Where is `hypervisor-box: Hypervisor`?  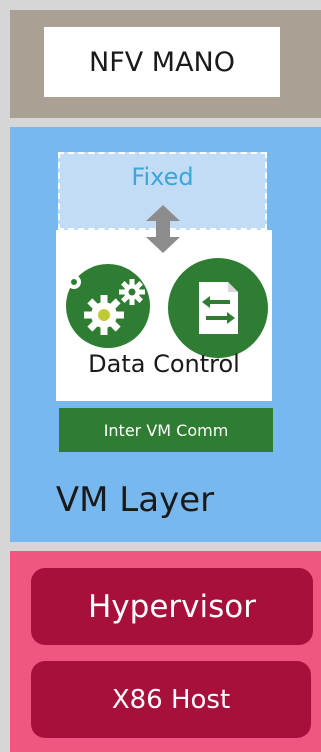
hypervisor-box: Hypervisor is located at coordinates (172, 606).